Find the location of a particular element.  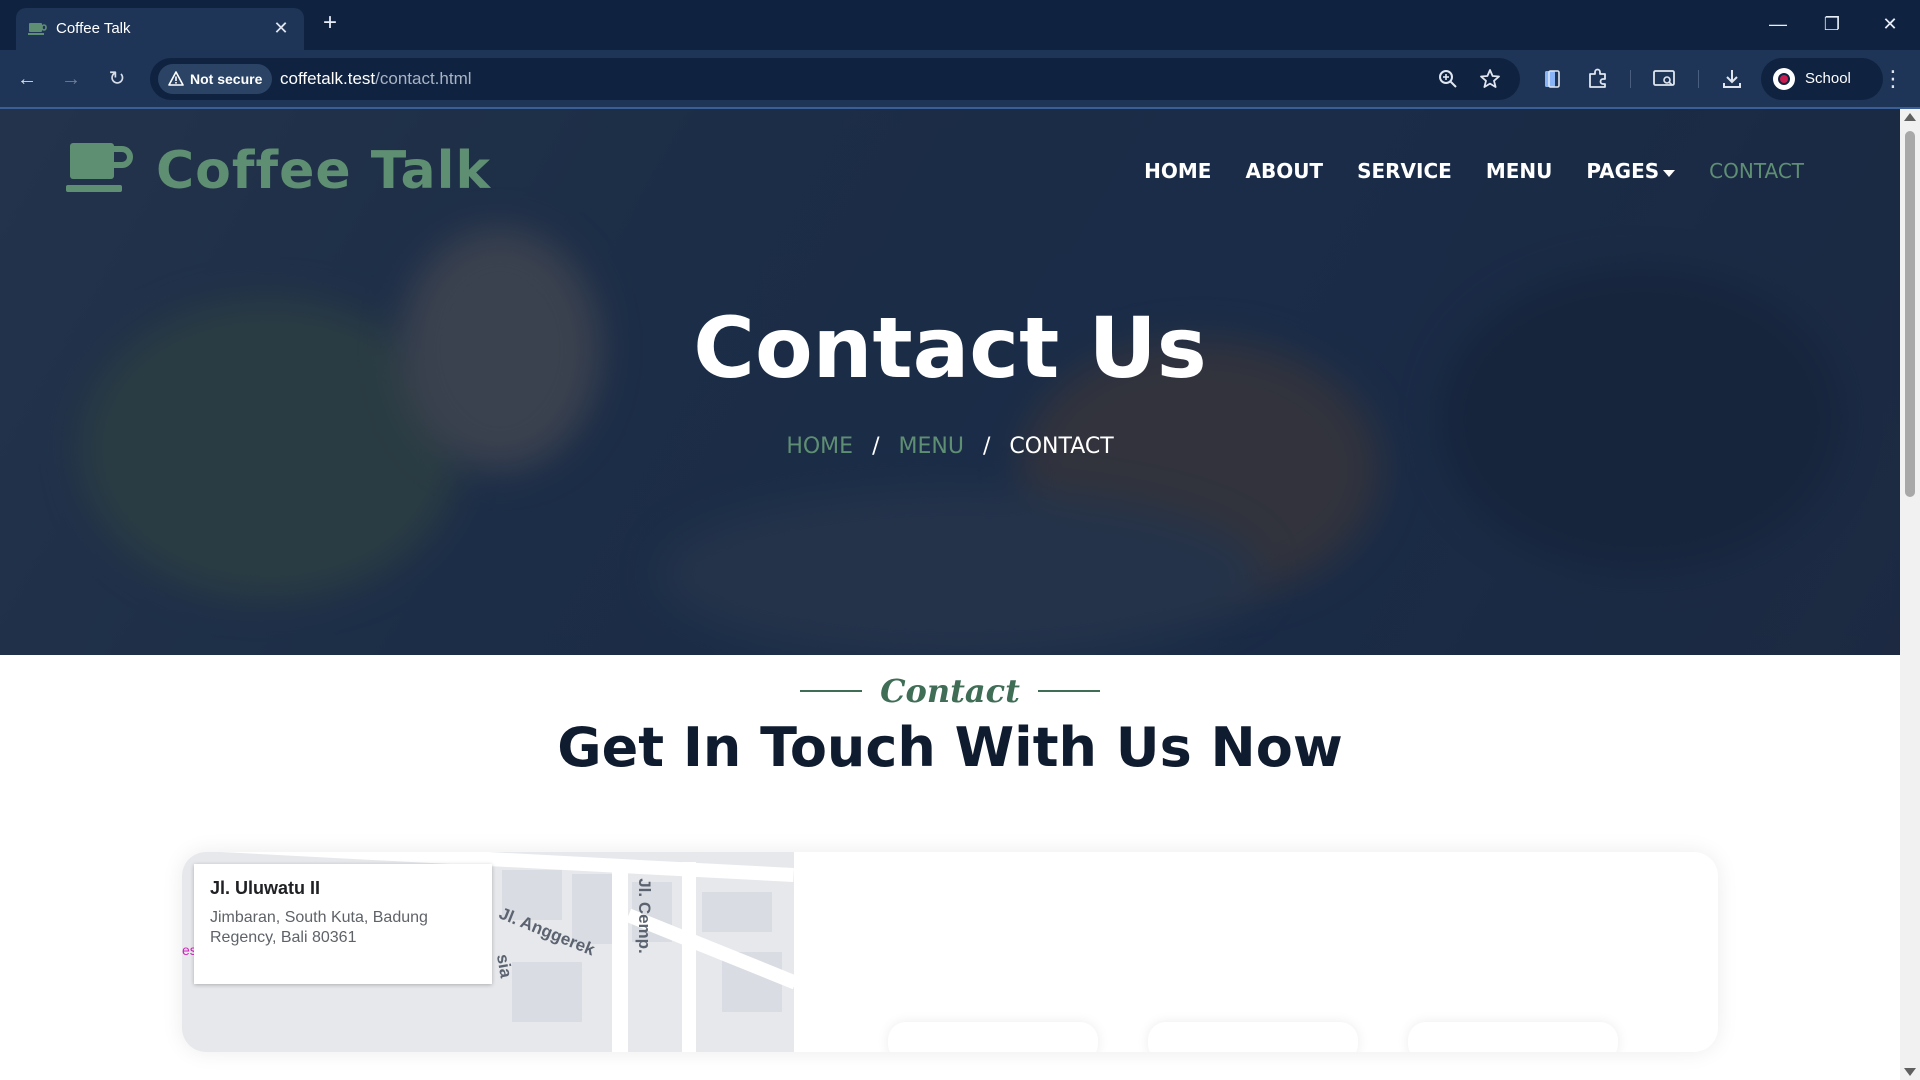

breadcrumb: HOME / MENU / CONTACT is located at coordinates (950, 446).